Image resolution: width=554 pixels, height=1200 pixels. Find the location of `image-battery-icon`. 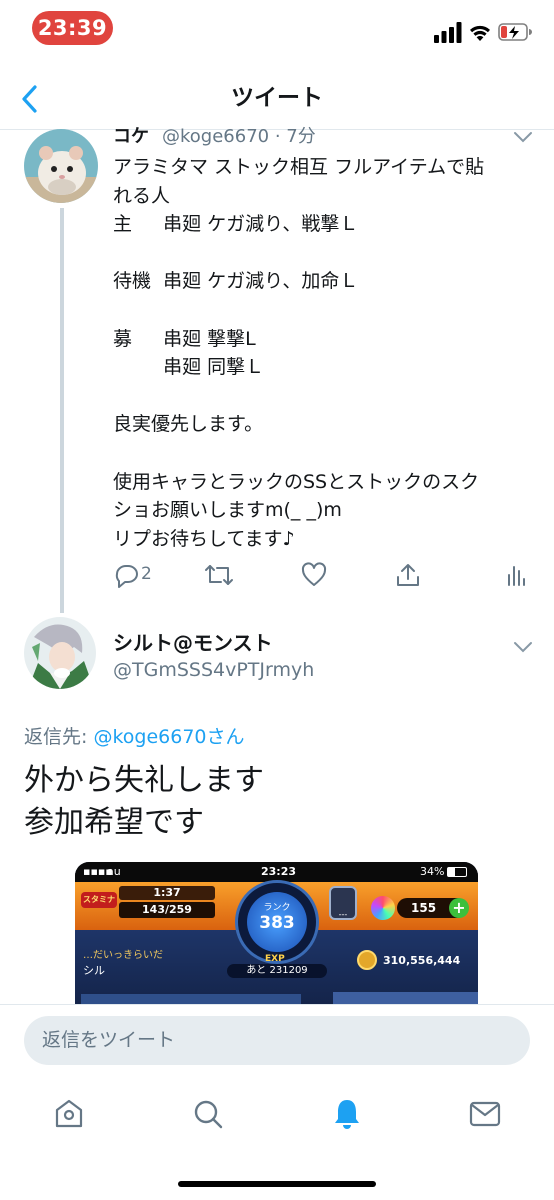

image-battery-icon is located at coordinates (457, 872).